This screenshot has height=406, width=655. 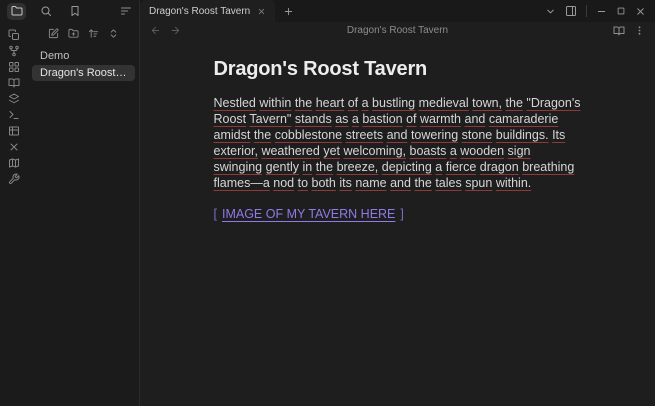 I want to click on forward-arrow-icon, so click(x=175, y=30).